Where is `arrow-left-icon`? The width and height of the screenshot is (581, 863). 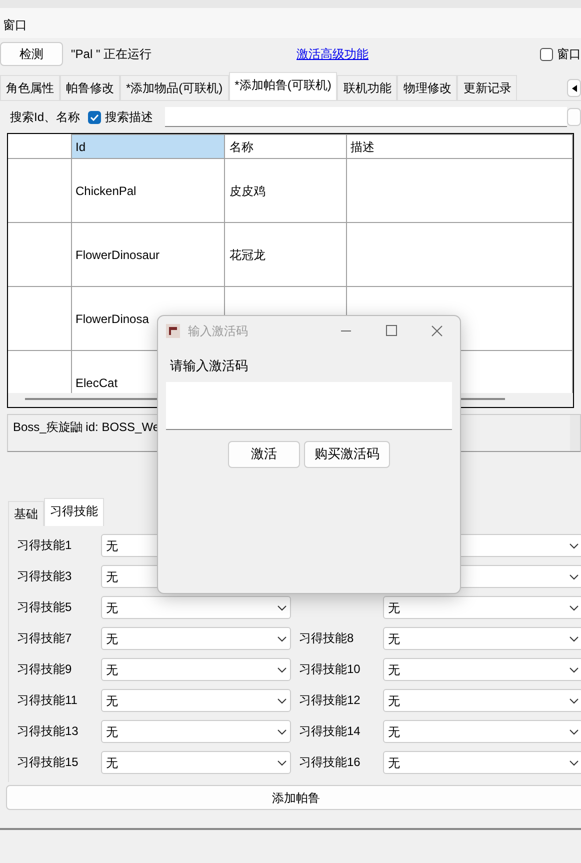
arrow-left-icon is located at coordinates (574, 88).